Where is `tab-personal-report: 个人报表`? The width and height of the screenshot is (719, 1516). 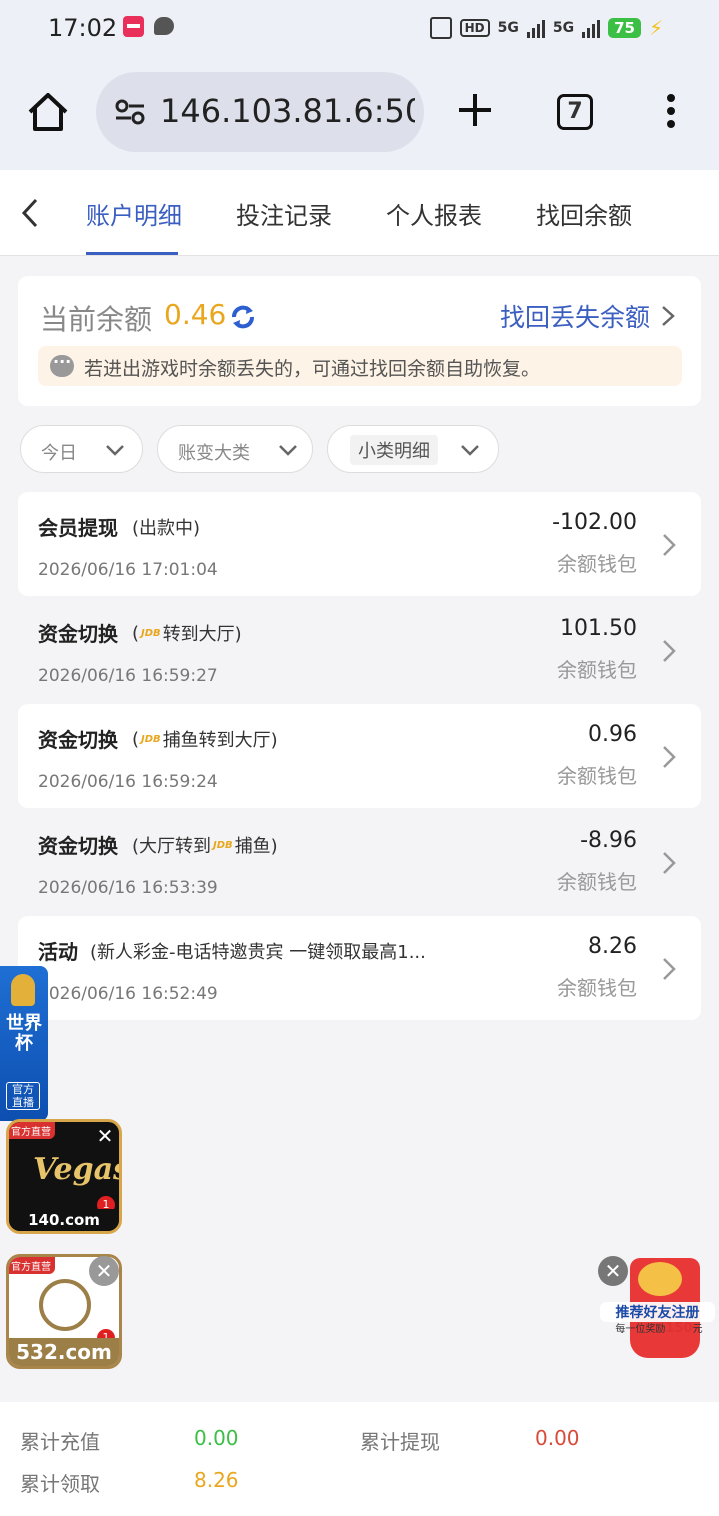
tab-personal-report: 个人报表 is located at coordinates (434, 213).